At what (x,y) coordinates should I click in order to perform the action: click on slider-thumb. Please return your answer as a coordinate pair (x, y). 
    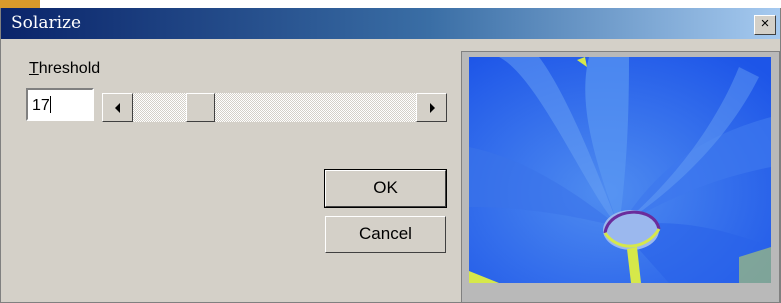
    Looking at the image, I should click on (200, 107).